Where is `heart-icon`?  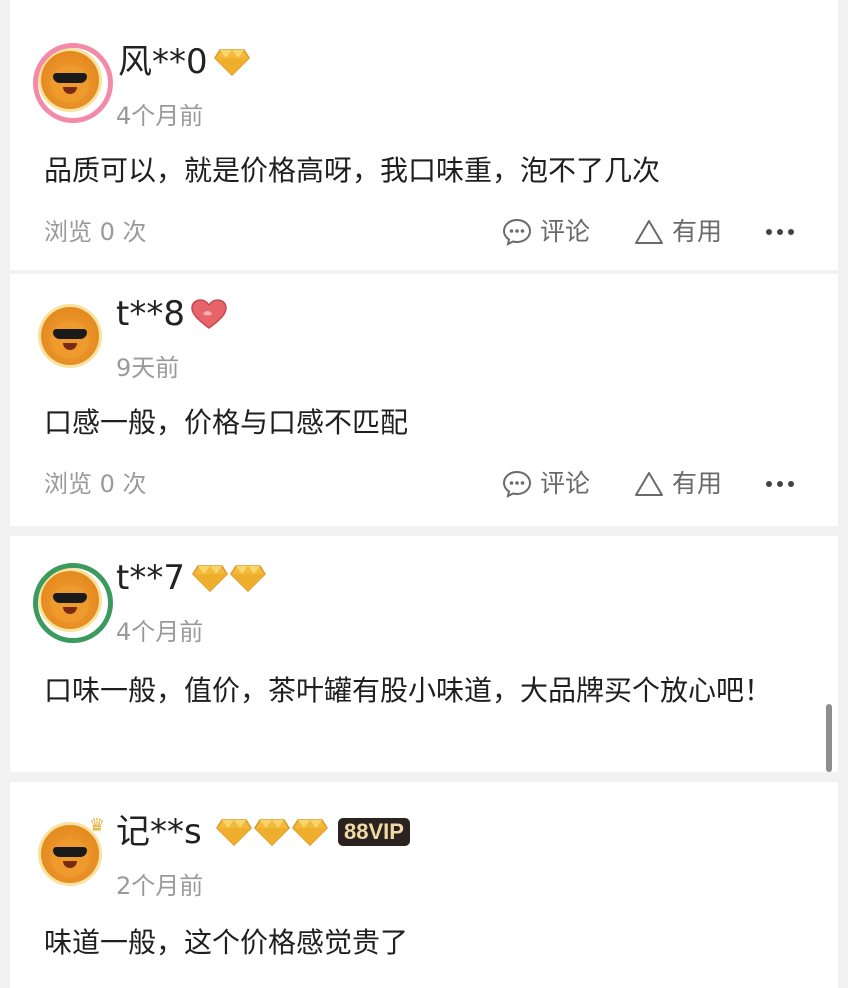
heart-icon is located at coordinates (209, 314).